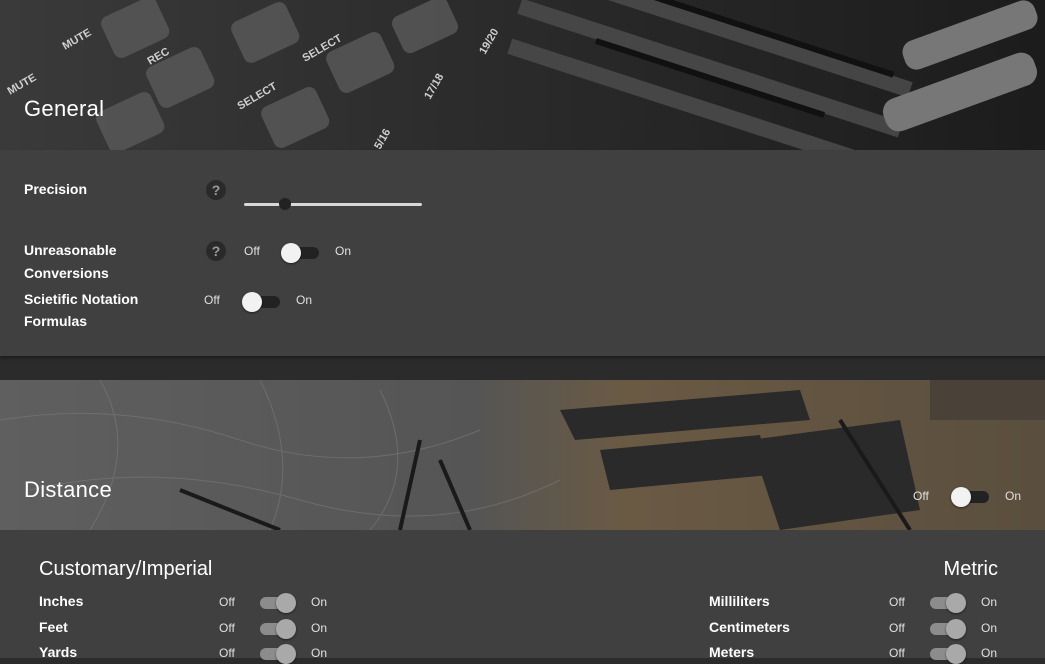 Image resolution: width=1045 pixels, height=664 pixels. I want to click on milliliters-off-label: Off, so click(897, 602).